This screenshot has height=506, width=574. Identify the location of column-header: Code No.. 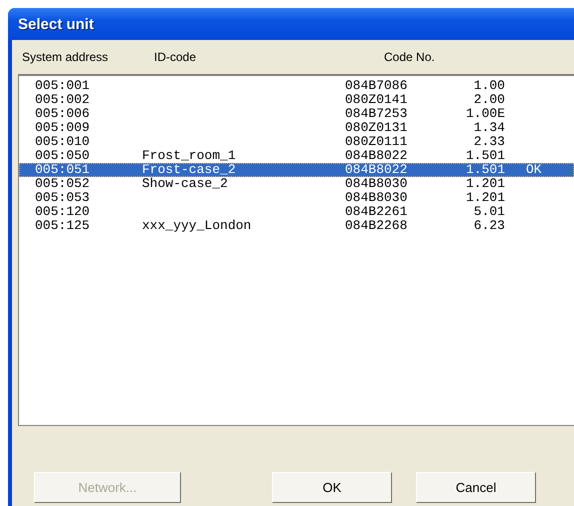
(409, 57).